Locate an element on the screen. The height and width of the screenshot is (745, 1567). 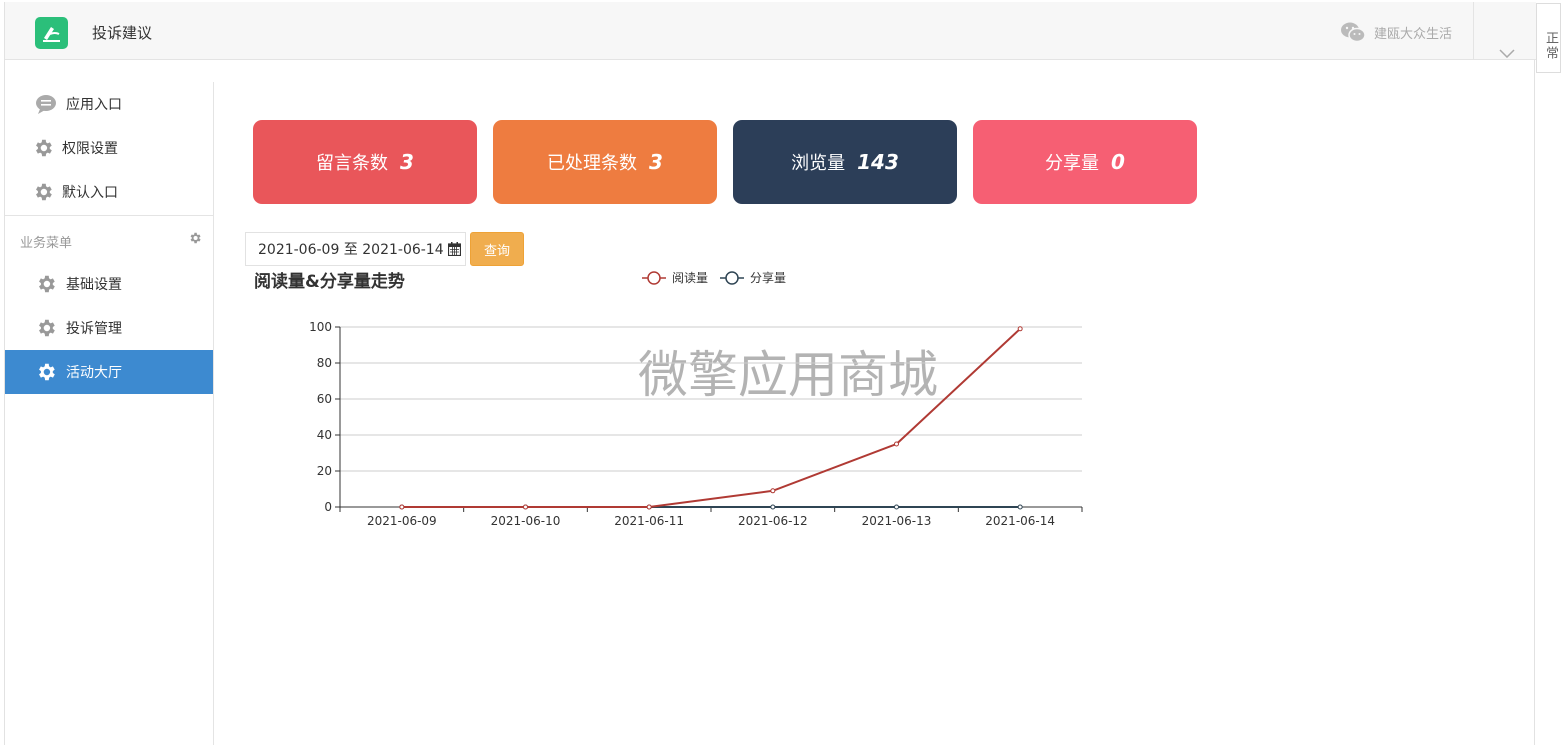
sidebar-divider is located at coordinates (109, 215).